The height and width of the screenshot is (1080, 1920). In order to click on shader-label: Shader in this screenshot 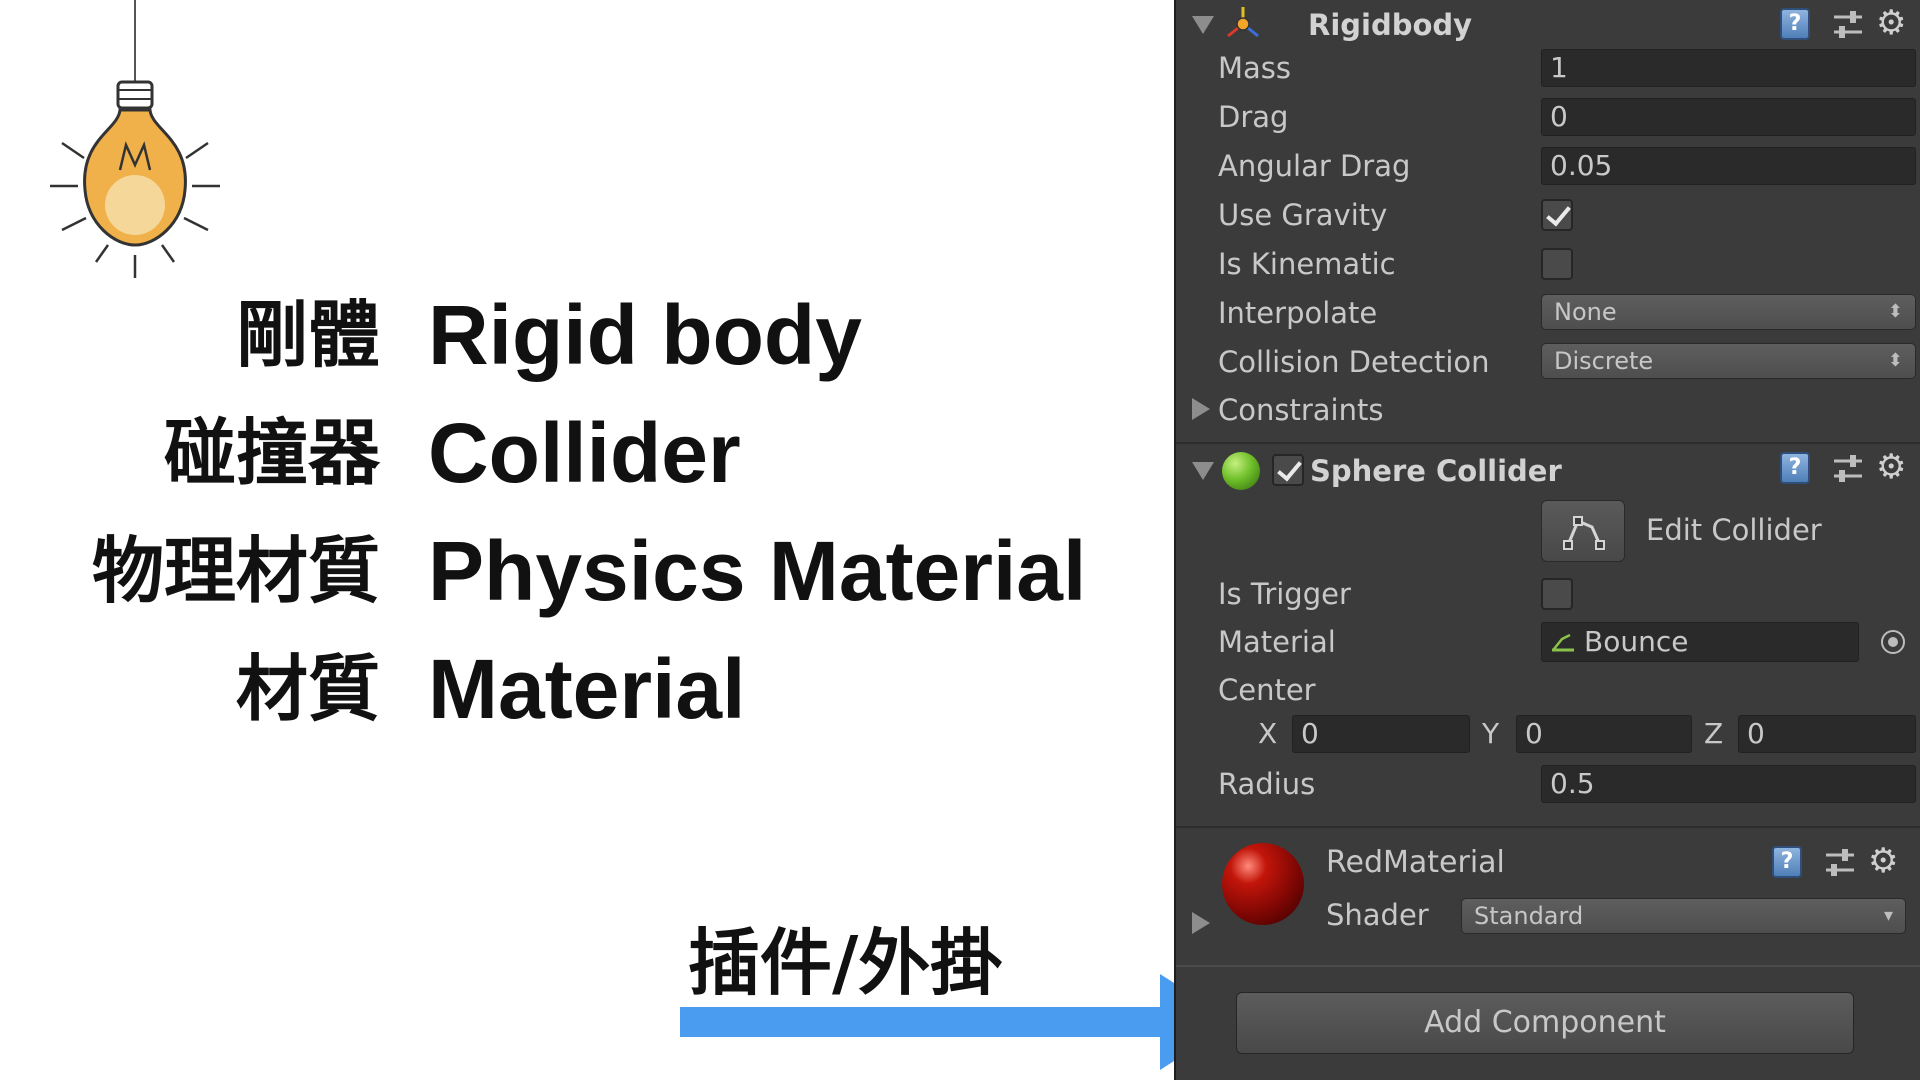, I will do `click(1377, 915)`.